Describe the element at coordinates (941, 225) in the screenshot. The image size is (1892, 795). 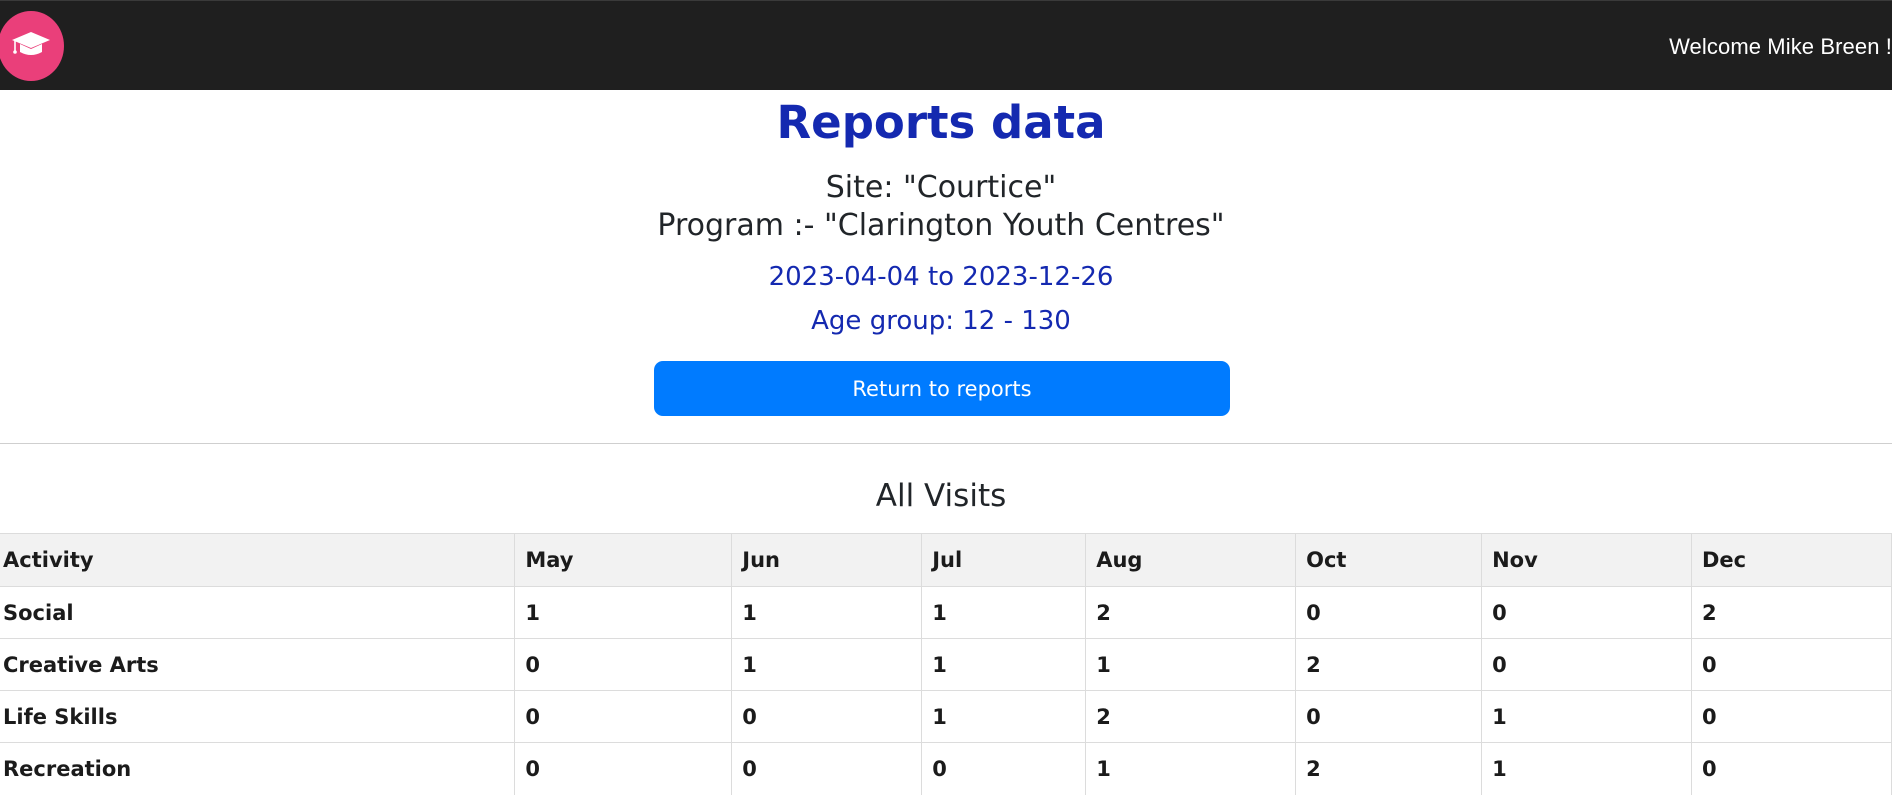
I see `program-label: Program :- "Clarington Youth Centres"` at that location.